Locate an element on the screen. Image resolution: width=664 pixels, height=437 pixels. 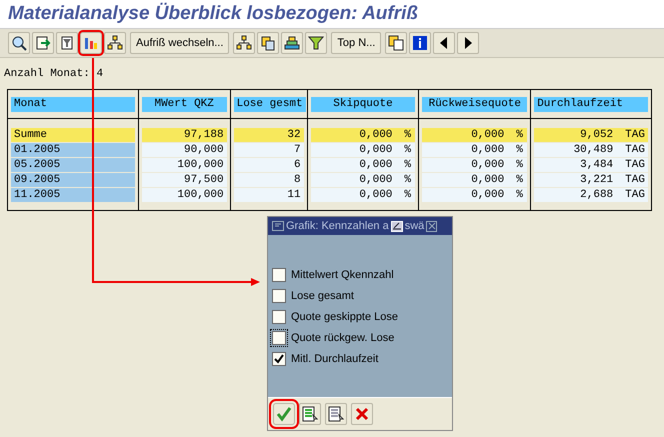
table-cell: 11 is located at coordinates (269, 195).